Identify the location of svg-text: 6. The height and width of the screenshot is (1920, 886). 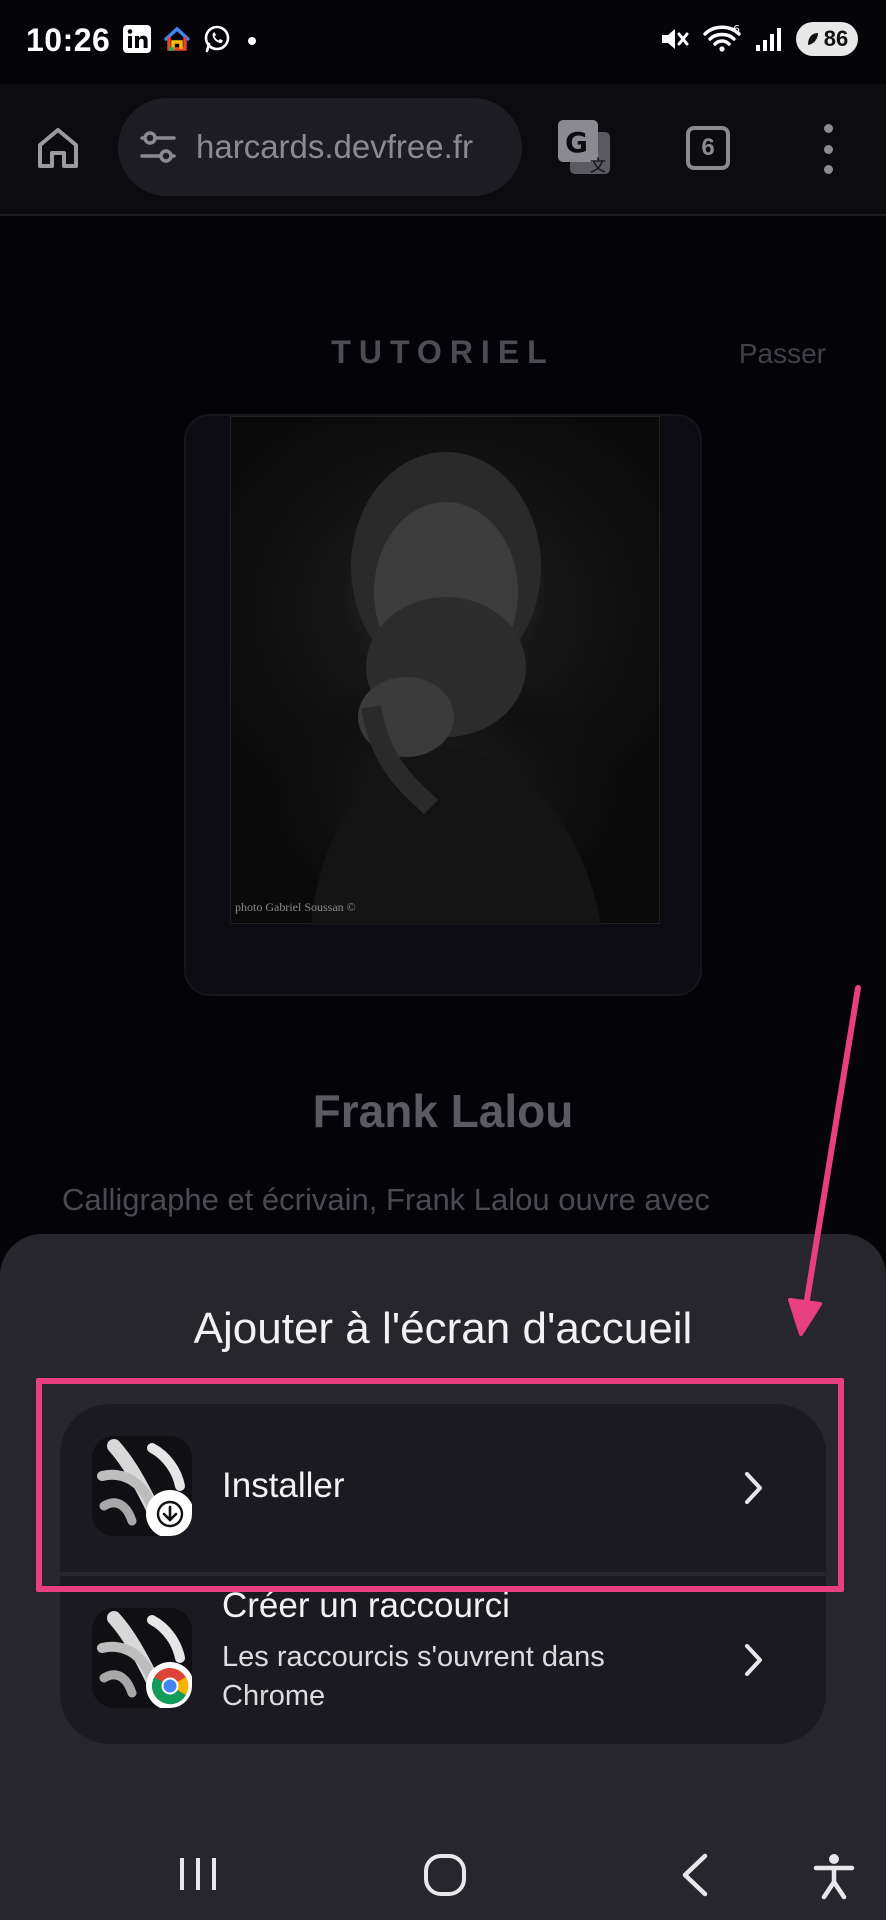
(736, 29).